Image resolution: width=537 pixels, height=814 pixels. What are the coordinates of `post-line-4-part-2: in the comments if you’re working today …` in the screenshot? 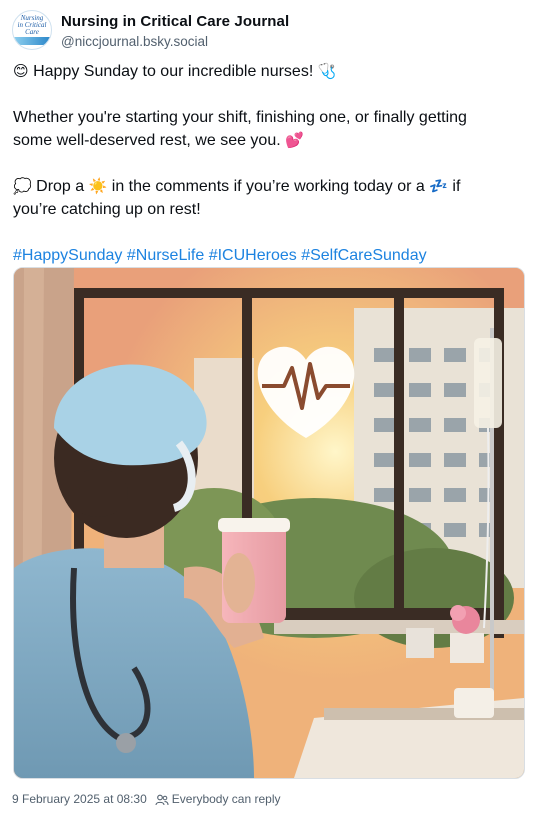 It's located at (268, 186).